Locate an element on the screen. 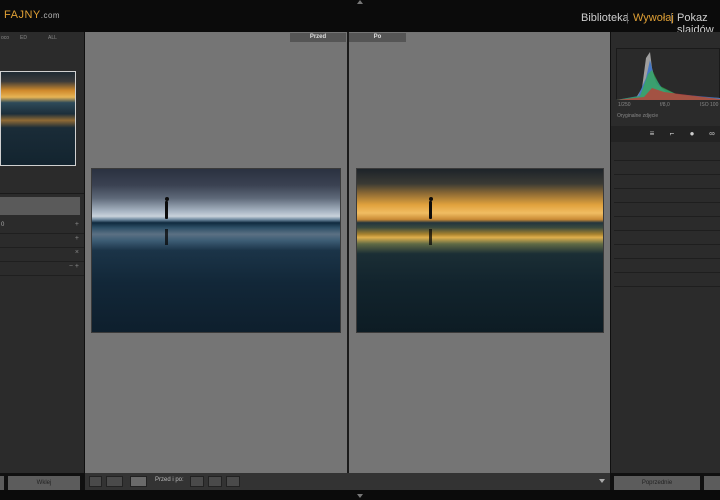  loupe-view-icon is located at coordinates (95, 481).